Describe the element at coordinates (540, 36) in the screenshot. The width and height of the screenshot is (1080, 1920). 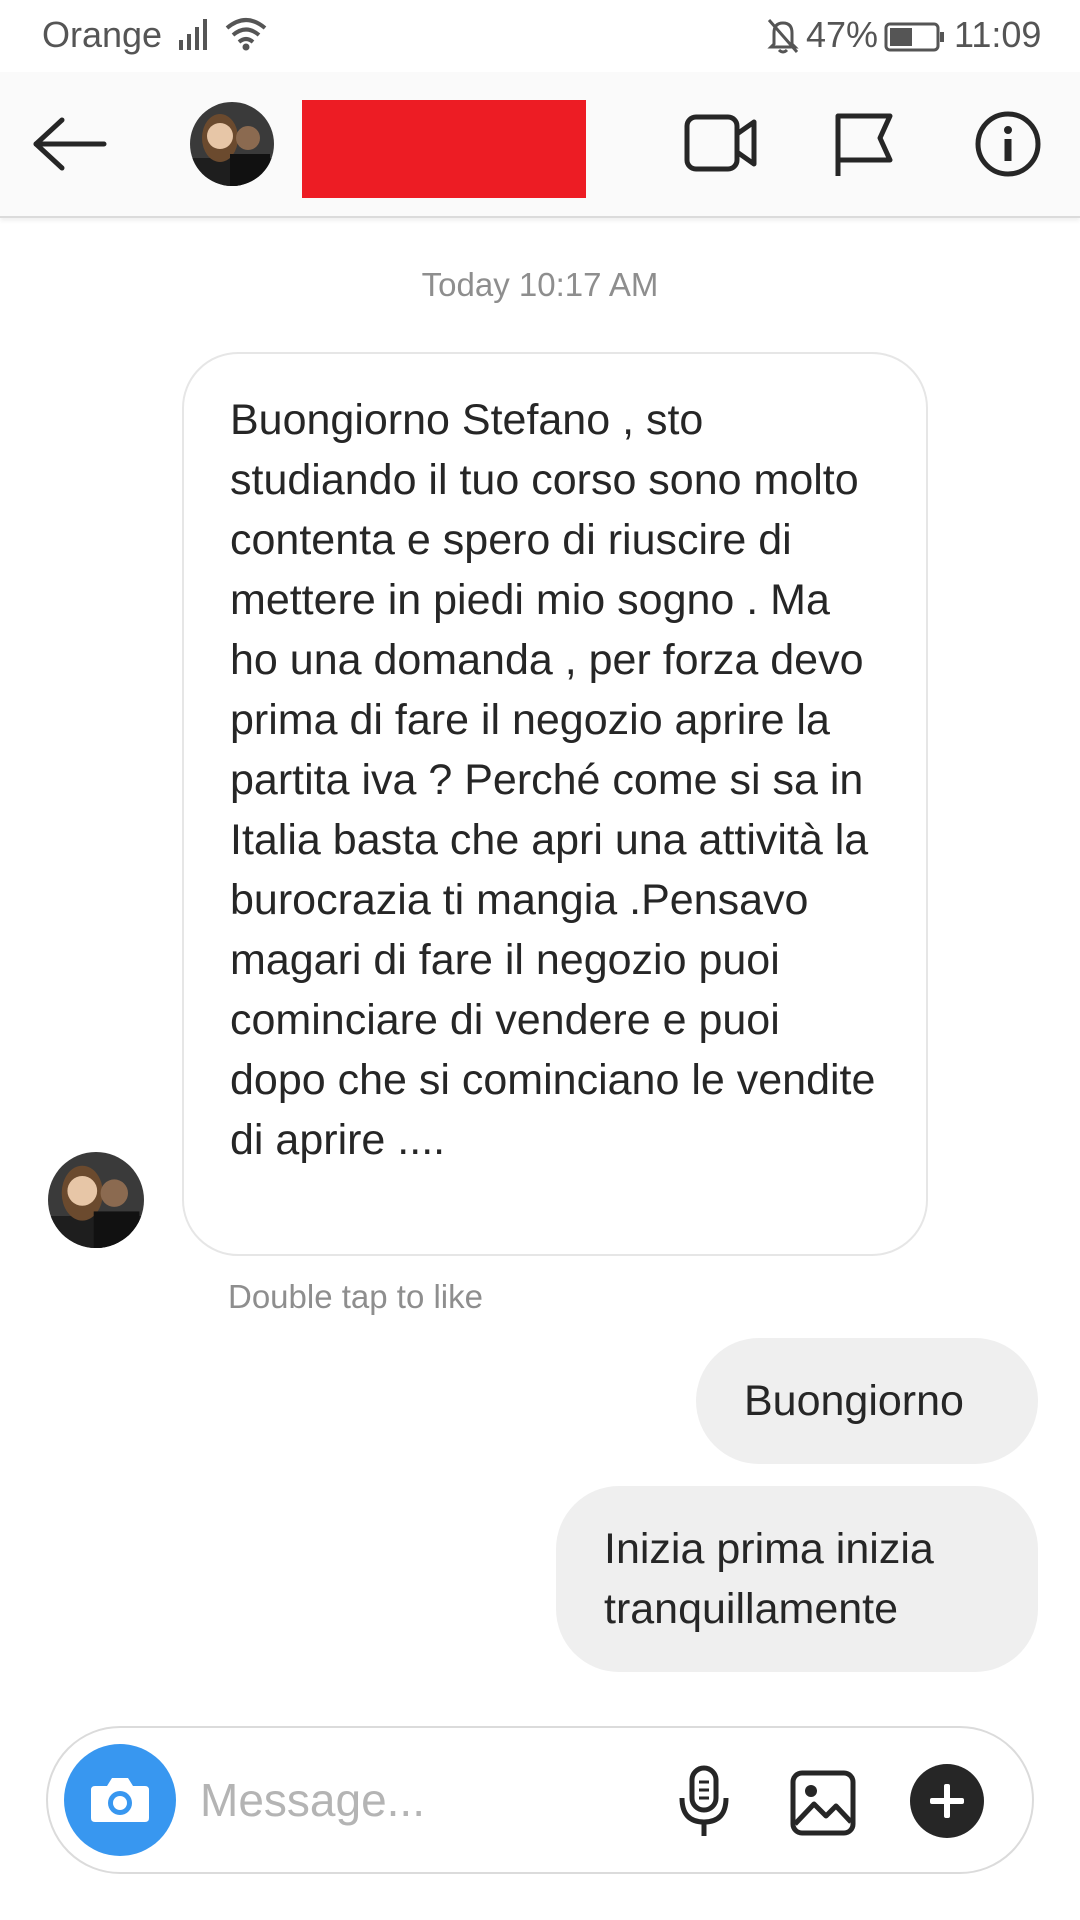
I see `status-bar: Orange 47% 11:09` at that location.